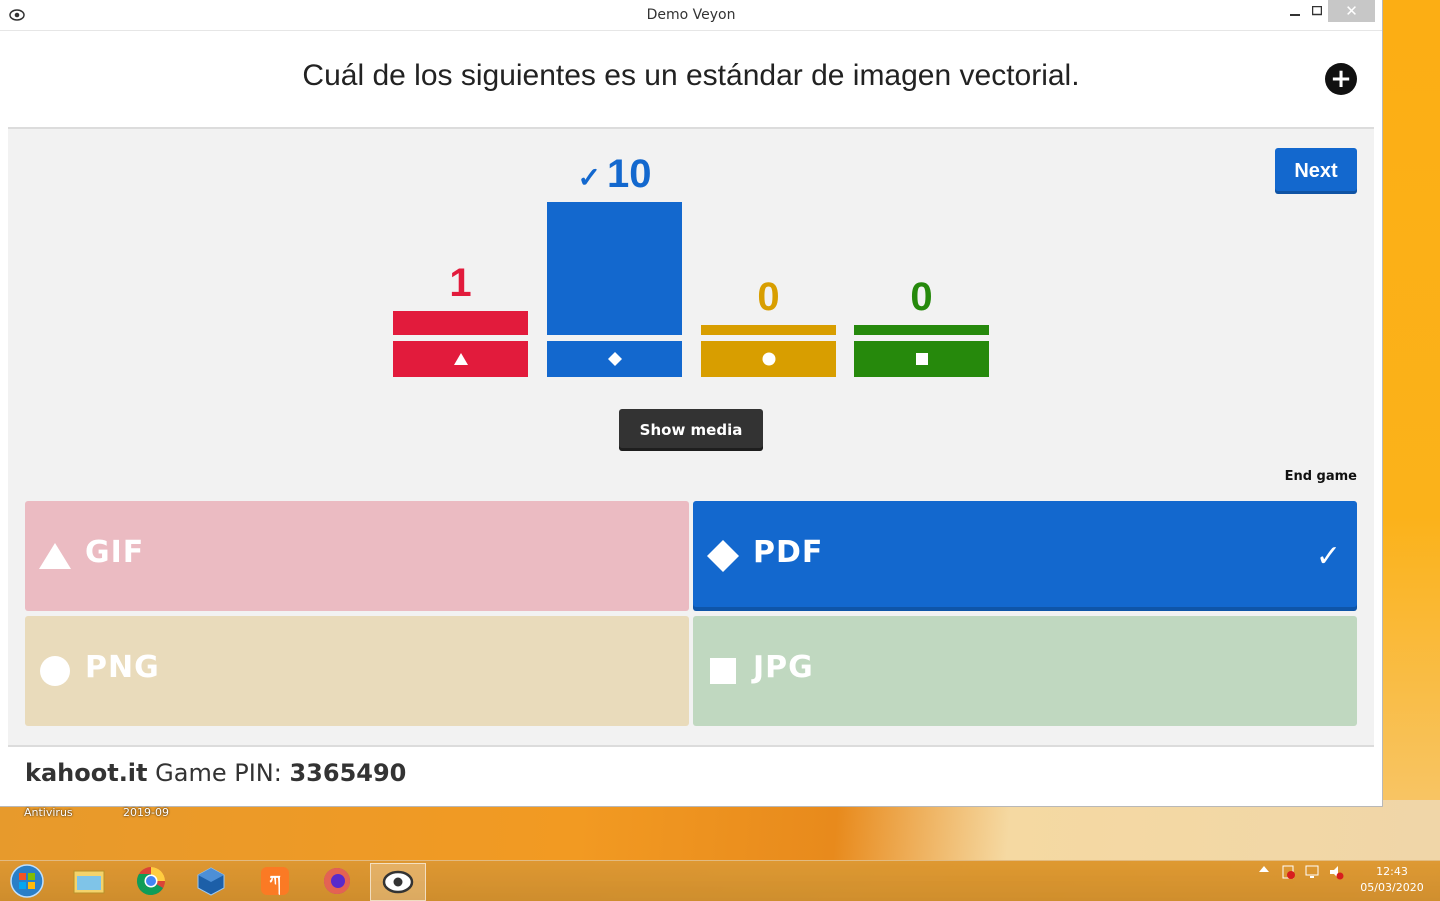 The image size is (1440, 901). What do you see at coordinates (720, 830) in the screenshot?
I see `desktop-wallpaper-band` at bounding box center [720, 830].